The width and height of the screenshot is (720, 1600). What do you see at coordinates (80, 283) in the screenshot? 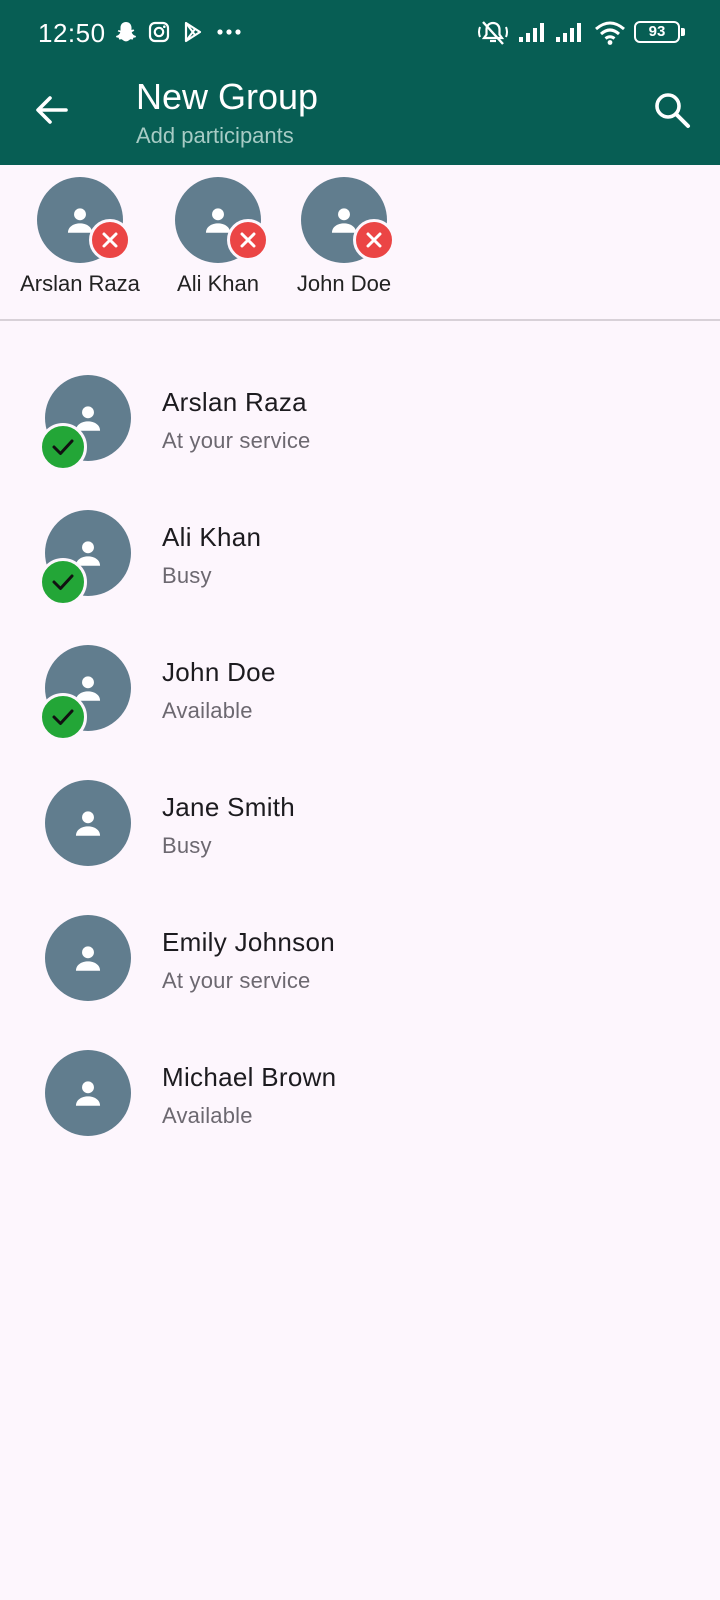
I see `selected-chip-name: Arslan Raza` at bounding box center [80, 283].